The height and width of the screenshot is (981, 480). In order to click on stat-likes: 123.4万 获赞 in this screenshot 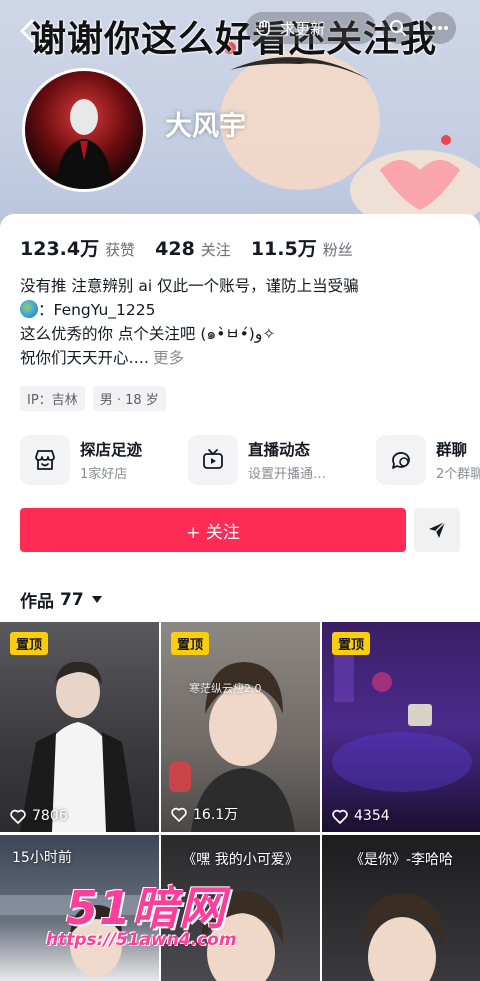, I will do `click(77, 247)`.